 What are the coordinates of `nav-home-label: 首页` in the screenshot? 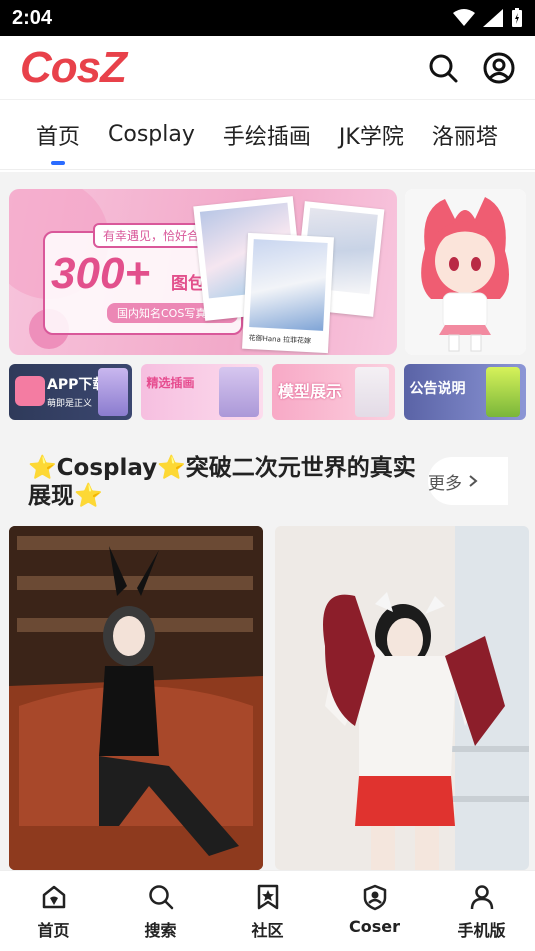 It's located at (53, 930).